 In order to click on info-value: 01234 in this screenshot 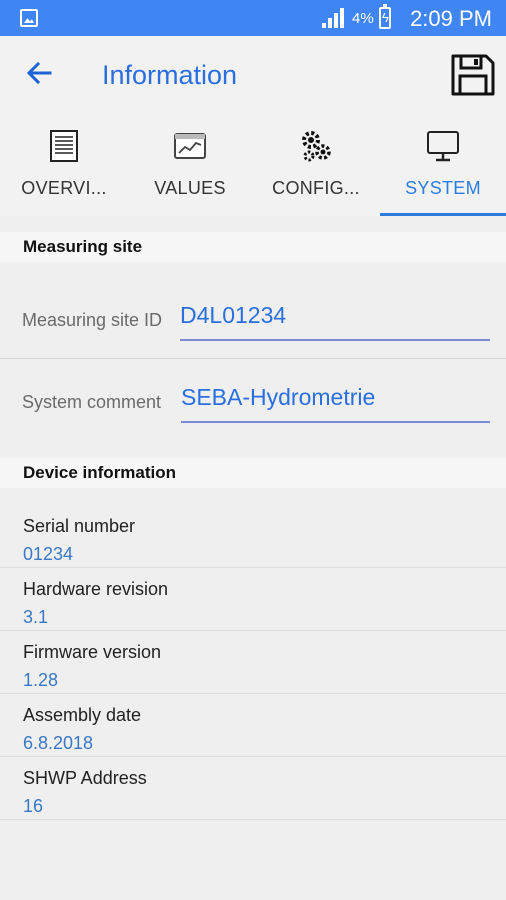, I will do `click(48, 554)`.